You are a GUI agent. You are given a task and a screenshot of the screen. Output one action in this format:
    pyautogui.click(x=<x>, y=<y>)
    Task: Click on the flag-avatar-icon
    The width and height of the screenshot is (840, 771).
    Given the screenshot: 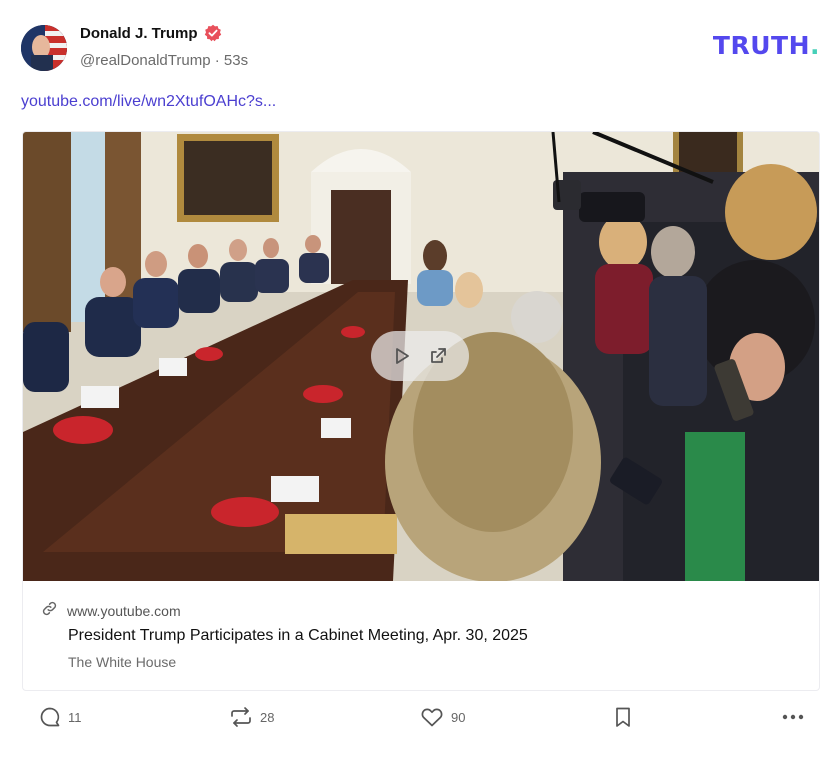 What is the action you would take?
    pyautogui.click(x=44, y=48)
    